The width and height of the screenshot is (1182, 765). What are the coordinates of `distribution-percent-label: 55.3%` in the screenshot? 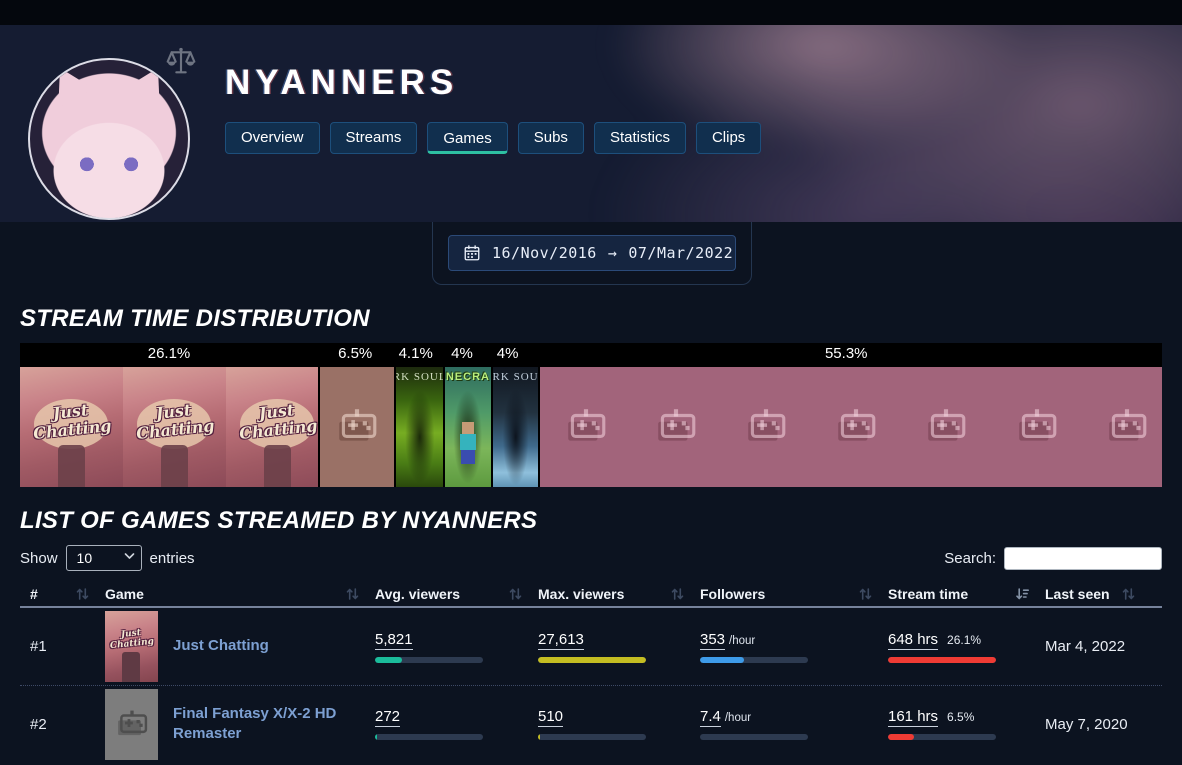 It's located at (846, 353).